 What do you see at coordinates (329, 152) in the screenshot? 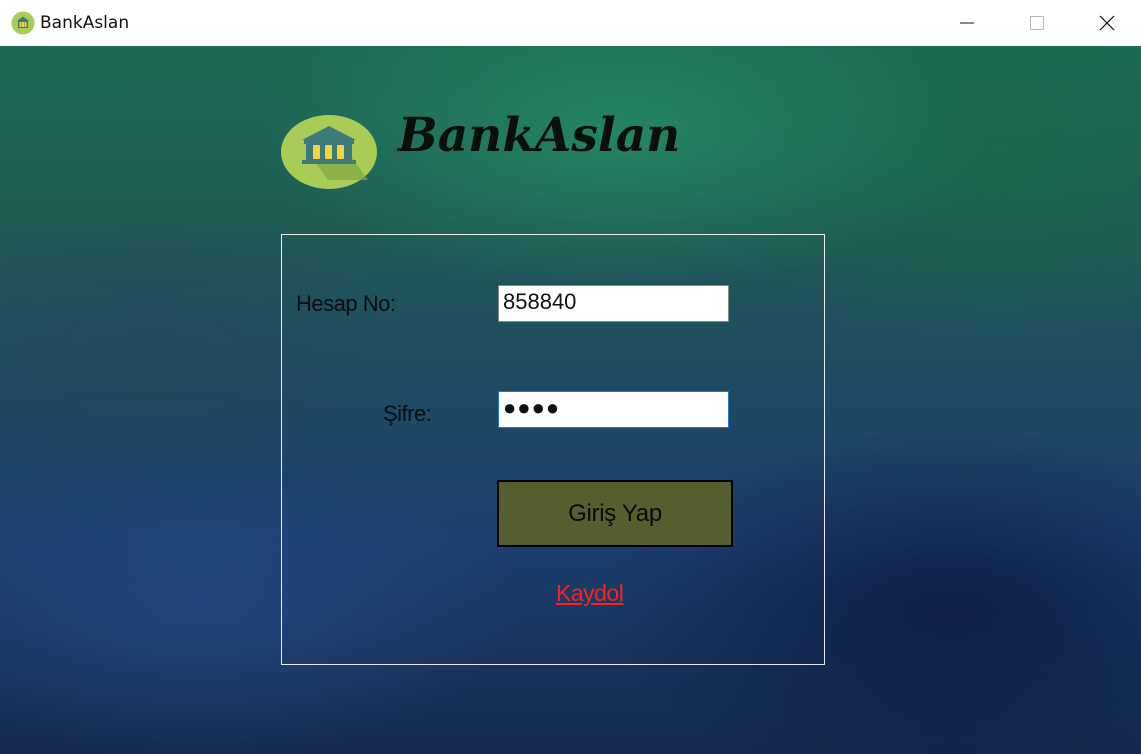
I see `bank-icon` at bounding box center [329, 152].